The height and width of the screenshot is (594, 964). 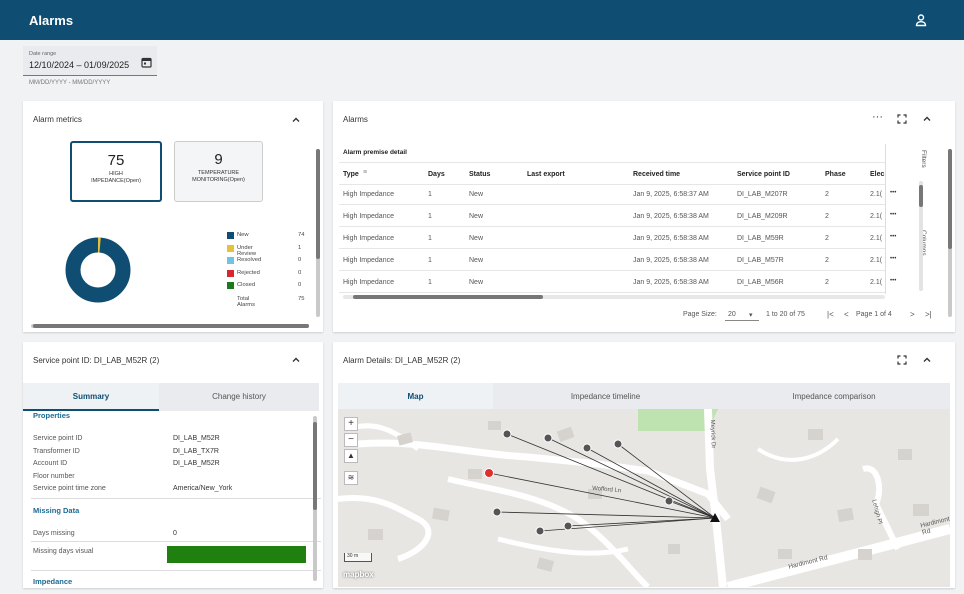 I want to click on days-missing-label: Days missing, so click(x=54, y=533).